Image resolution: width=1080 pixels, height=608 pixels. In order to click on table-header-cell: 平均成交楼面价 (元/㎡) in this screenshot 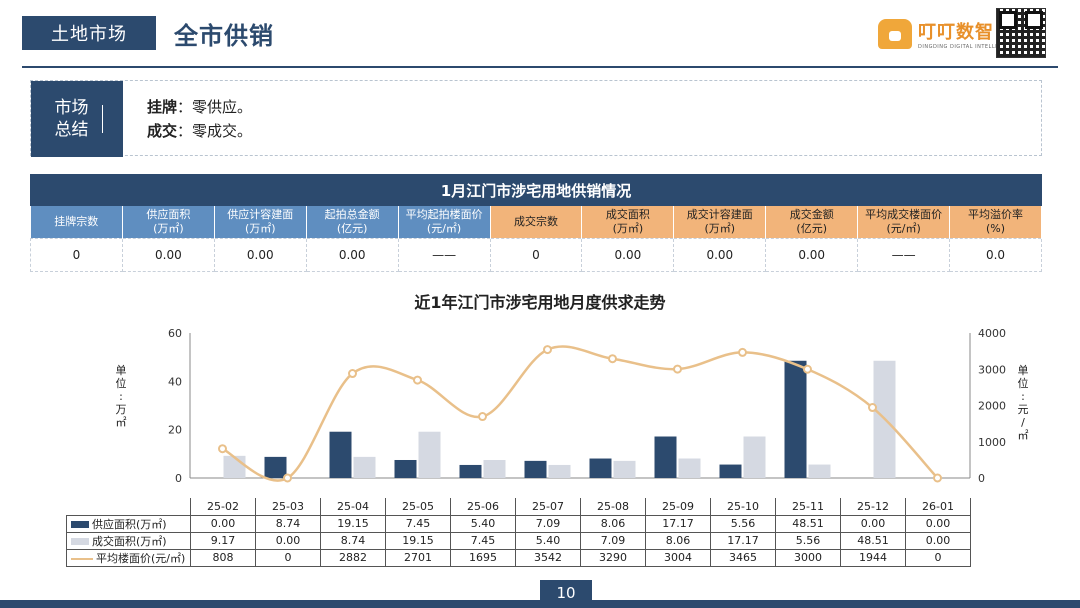, I will do `click(904, 222)`.